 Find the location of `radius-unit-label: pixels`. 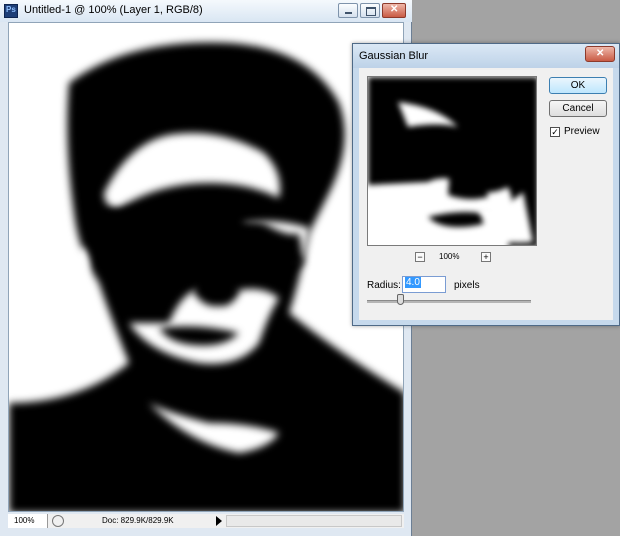

radius-unit-label: pixels is located at coordinates (467, 285).